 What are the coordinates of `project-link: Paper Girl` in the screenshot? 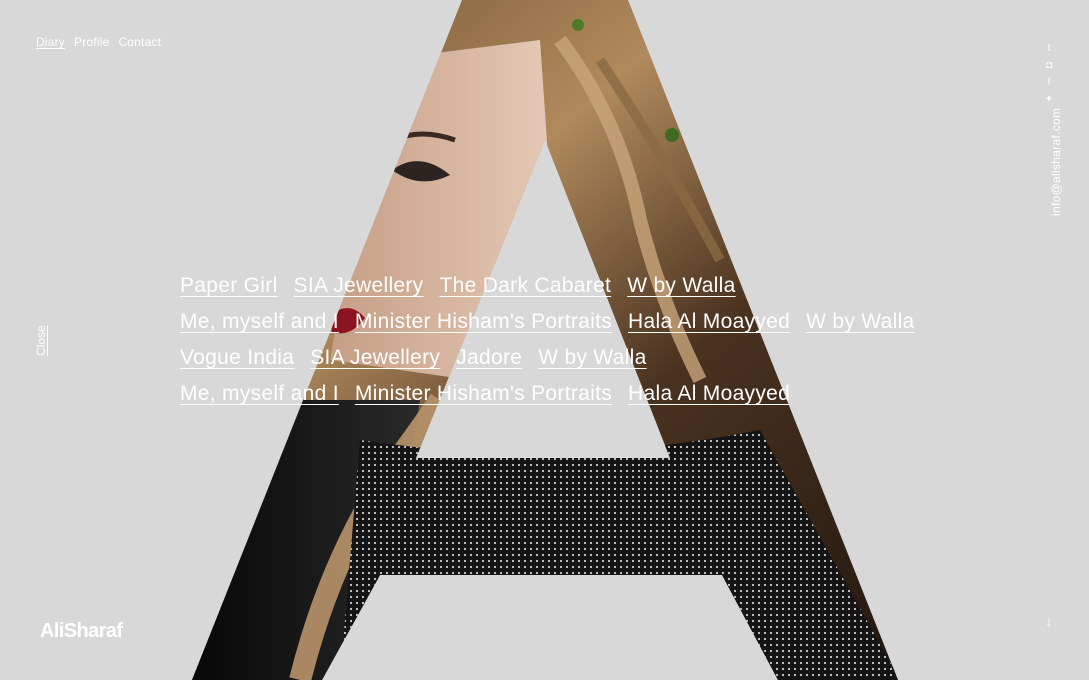 It's located at (229, 286).